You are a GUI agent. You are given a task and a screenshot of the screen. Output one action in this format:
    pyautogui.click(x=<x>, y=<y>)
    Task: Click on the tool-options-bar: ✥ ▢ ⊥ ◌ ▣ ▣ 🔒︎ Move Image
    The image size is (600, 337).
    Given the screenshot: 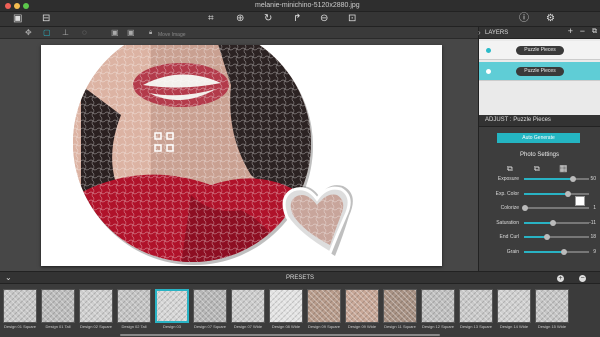 What is the action you would take?
    pyautogui.click(x=239, y=33)
    